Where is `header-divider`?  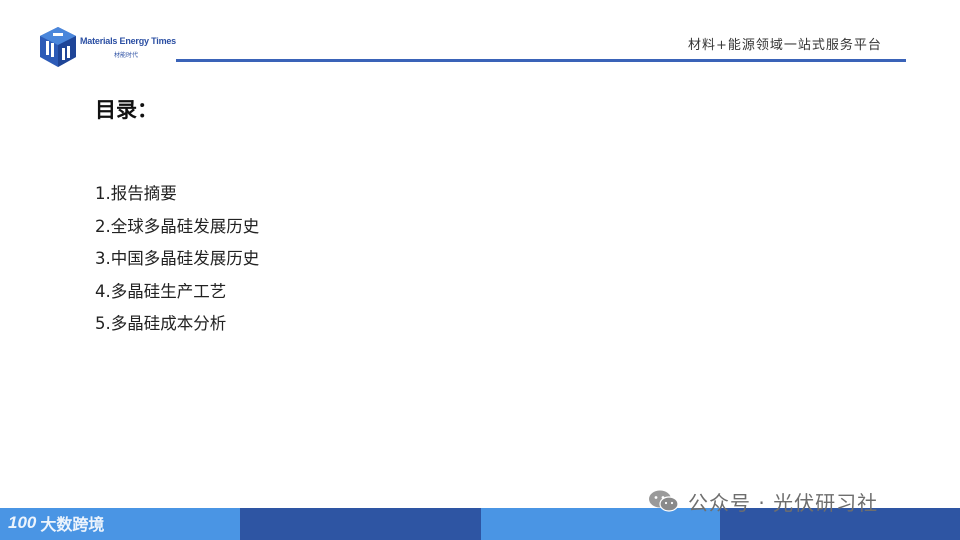
header-divider is located at coordinates (541, 60).